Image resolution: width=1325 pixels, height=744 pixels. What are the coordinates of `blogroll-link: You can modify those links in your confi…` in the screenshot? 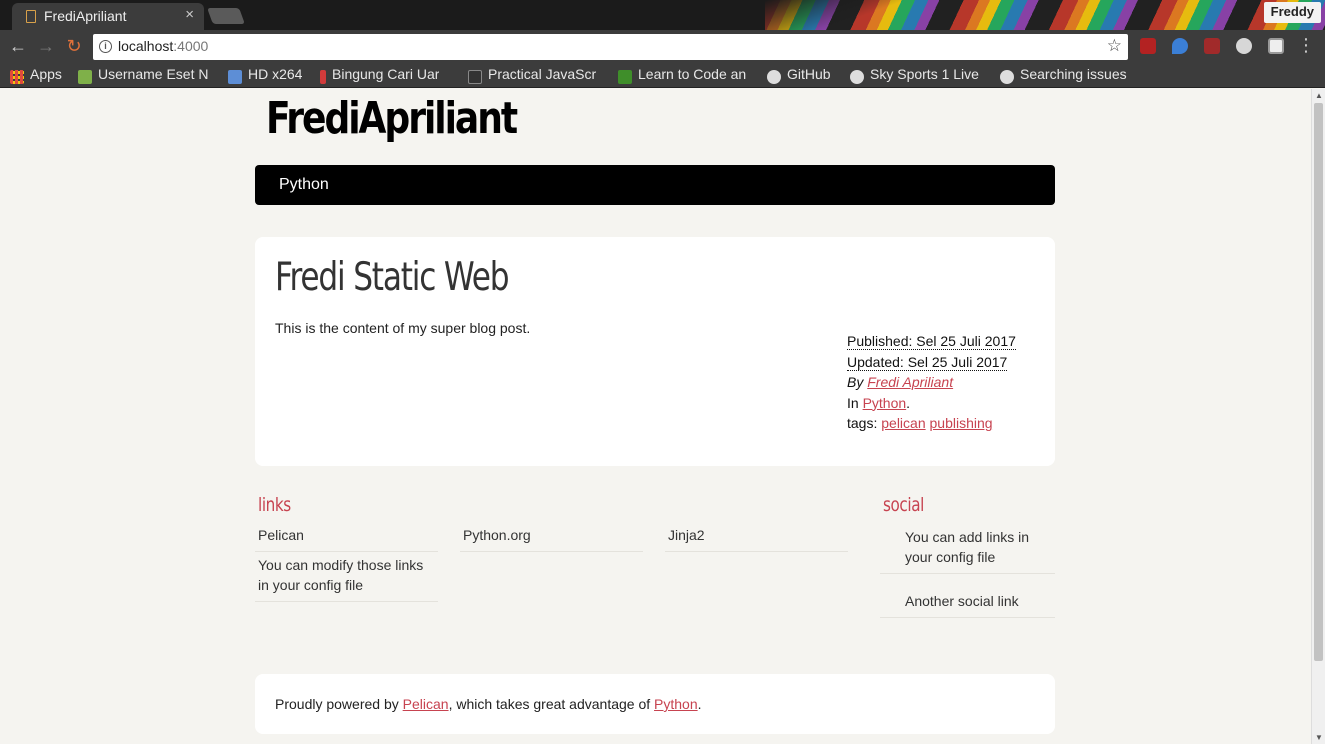 It's located at (346, 578).